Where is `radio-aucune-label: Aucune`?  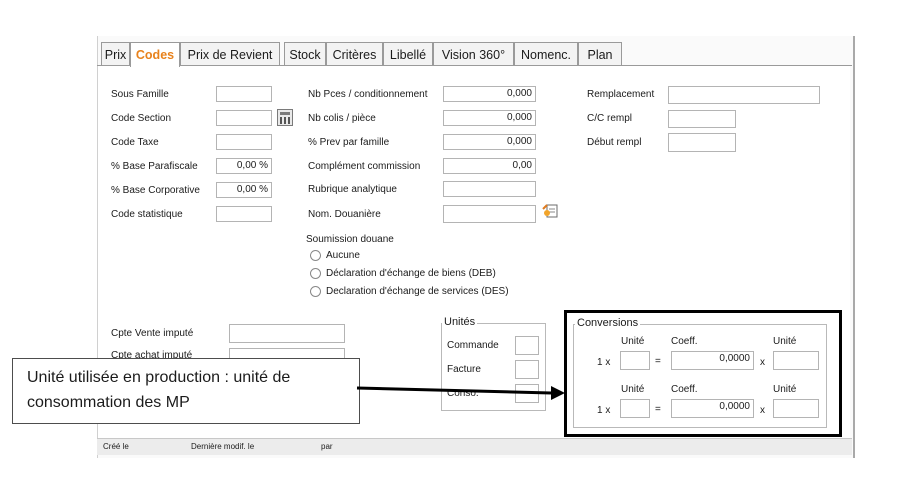
radio-aucune-label: Aucune is located at coordinates (343, 255).